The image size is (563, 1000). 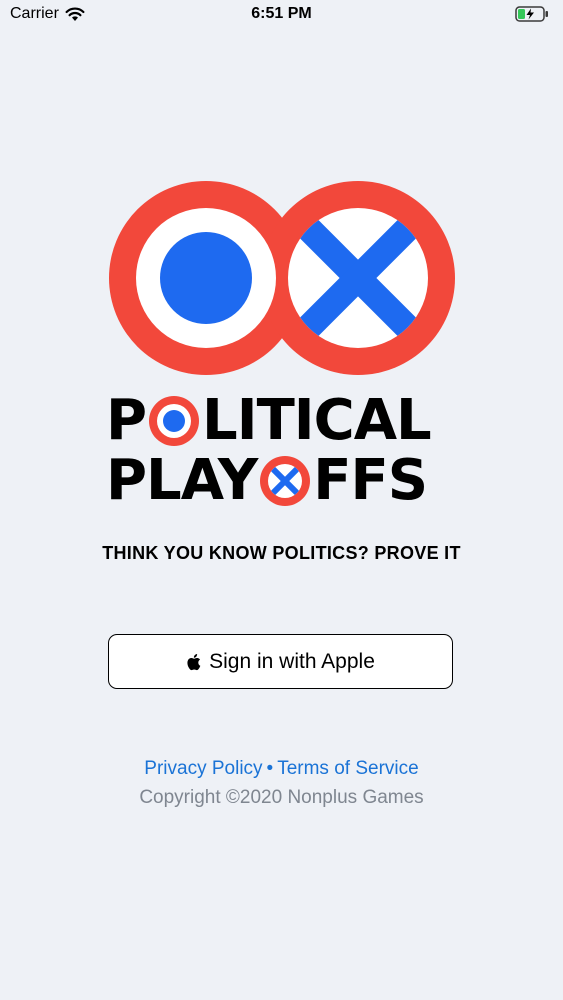 I want to click on target-x-icon, so click(x=285, y=481).